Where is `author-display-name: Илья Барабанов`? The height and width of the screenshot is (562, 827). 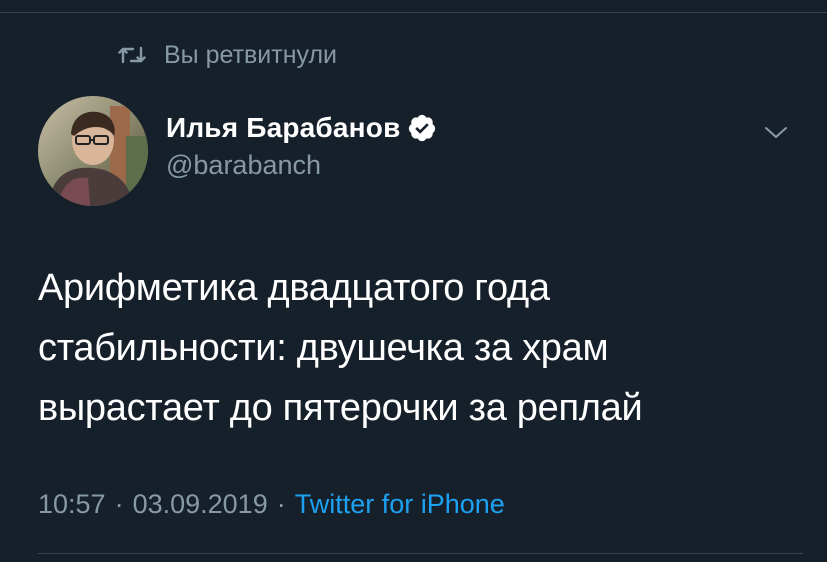 author-display-name: Илья Барабанов is located at coordinates (283, 128).